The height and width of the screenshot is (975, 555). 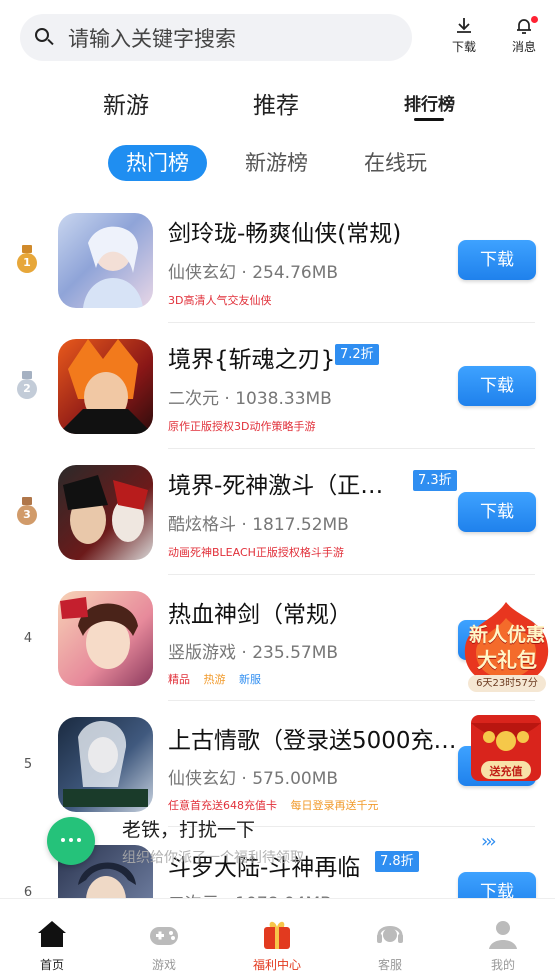 What do you see at coordinates (506, 750) in the screenshot?
I see `red-packet-promo: 送充值` at bounding box center [506, 750].